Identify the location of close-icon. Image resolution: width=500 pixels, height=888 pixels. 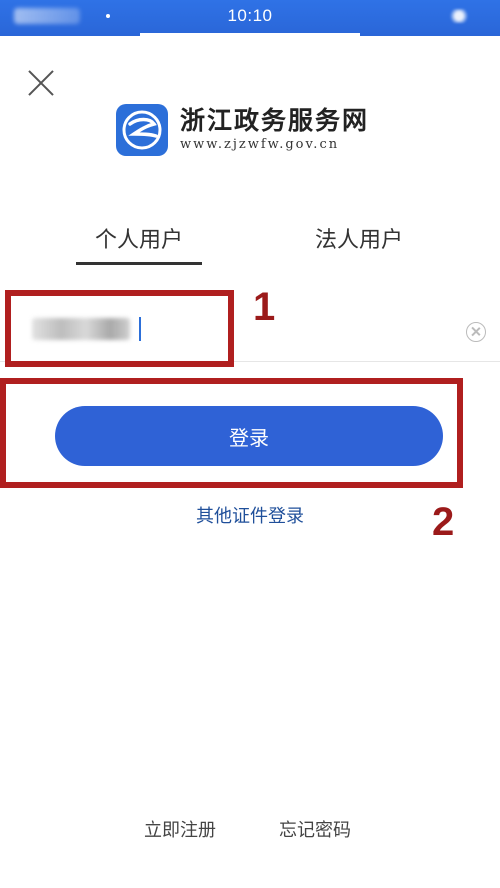
(41, 83).